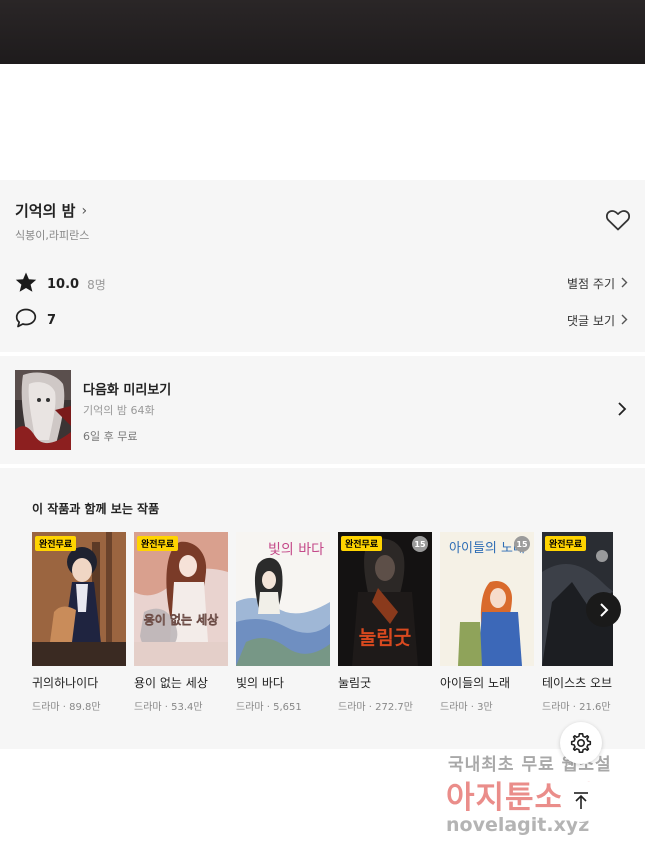 This screenshot has height=865, width=645. I want to click on heart-outline-icon, so click(618, 220).